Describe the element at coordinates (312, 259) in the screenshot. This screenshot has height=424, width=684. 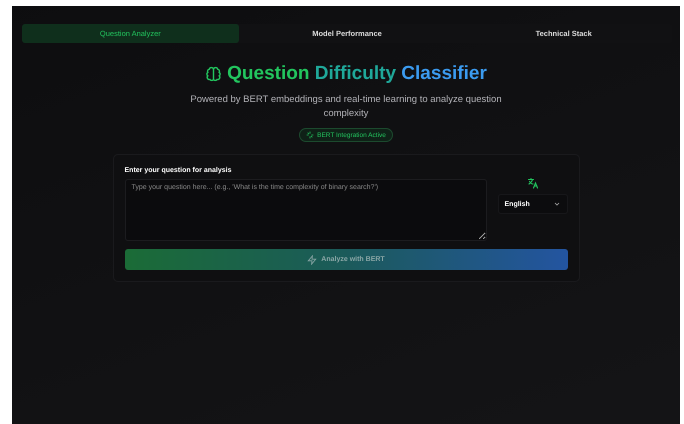
I see `lightning-icon` at that location.